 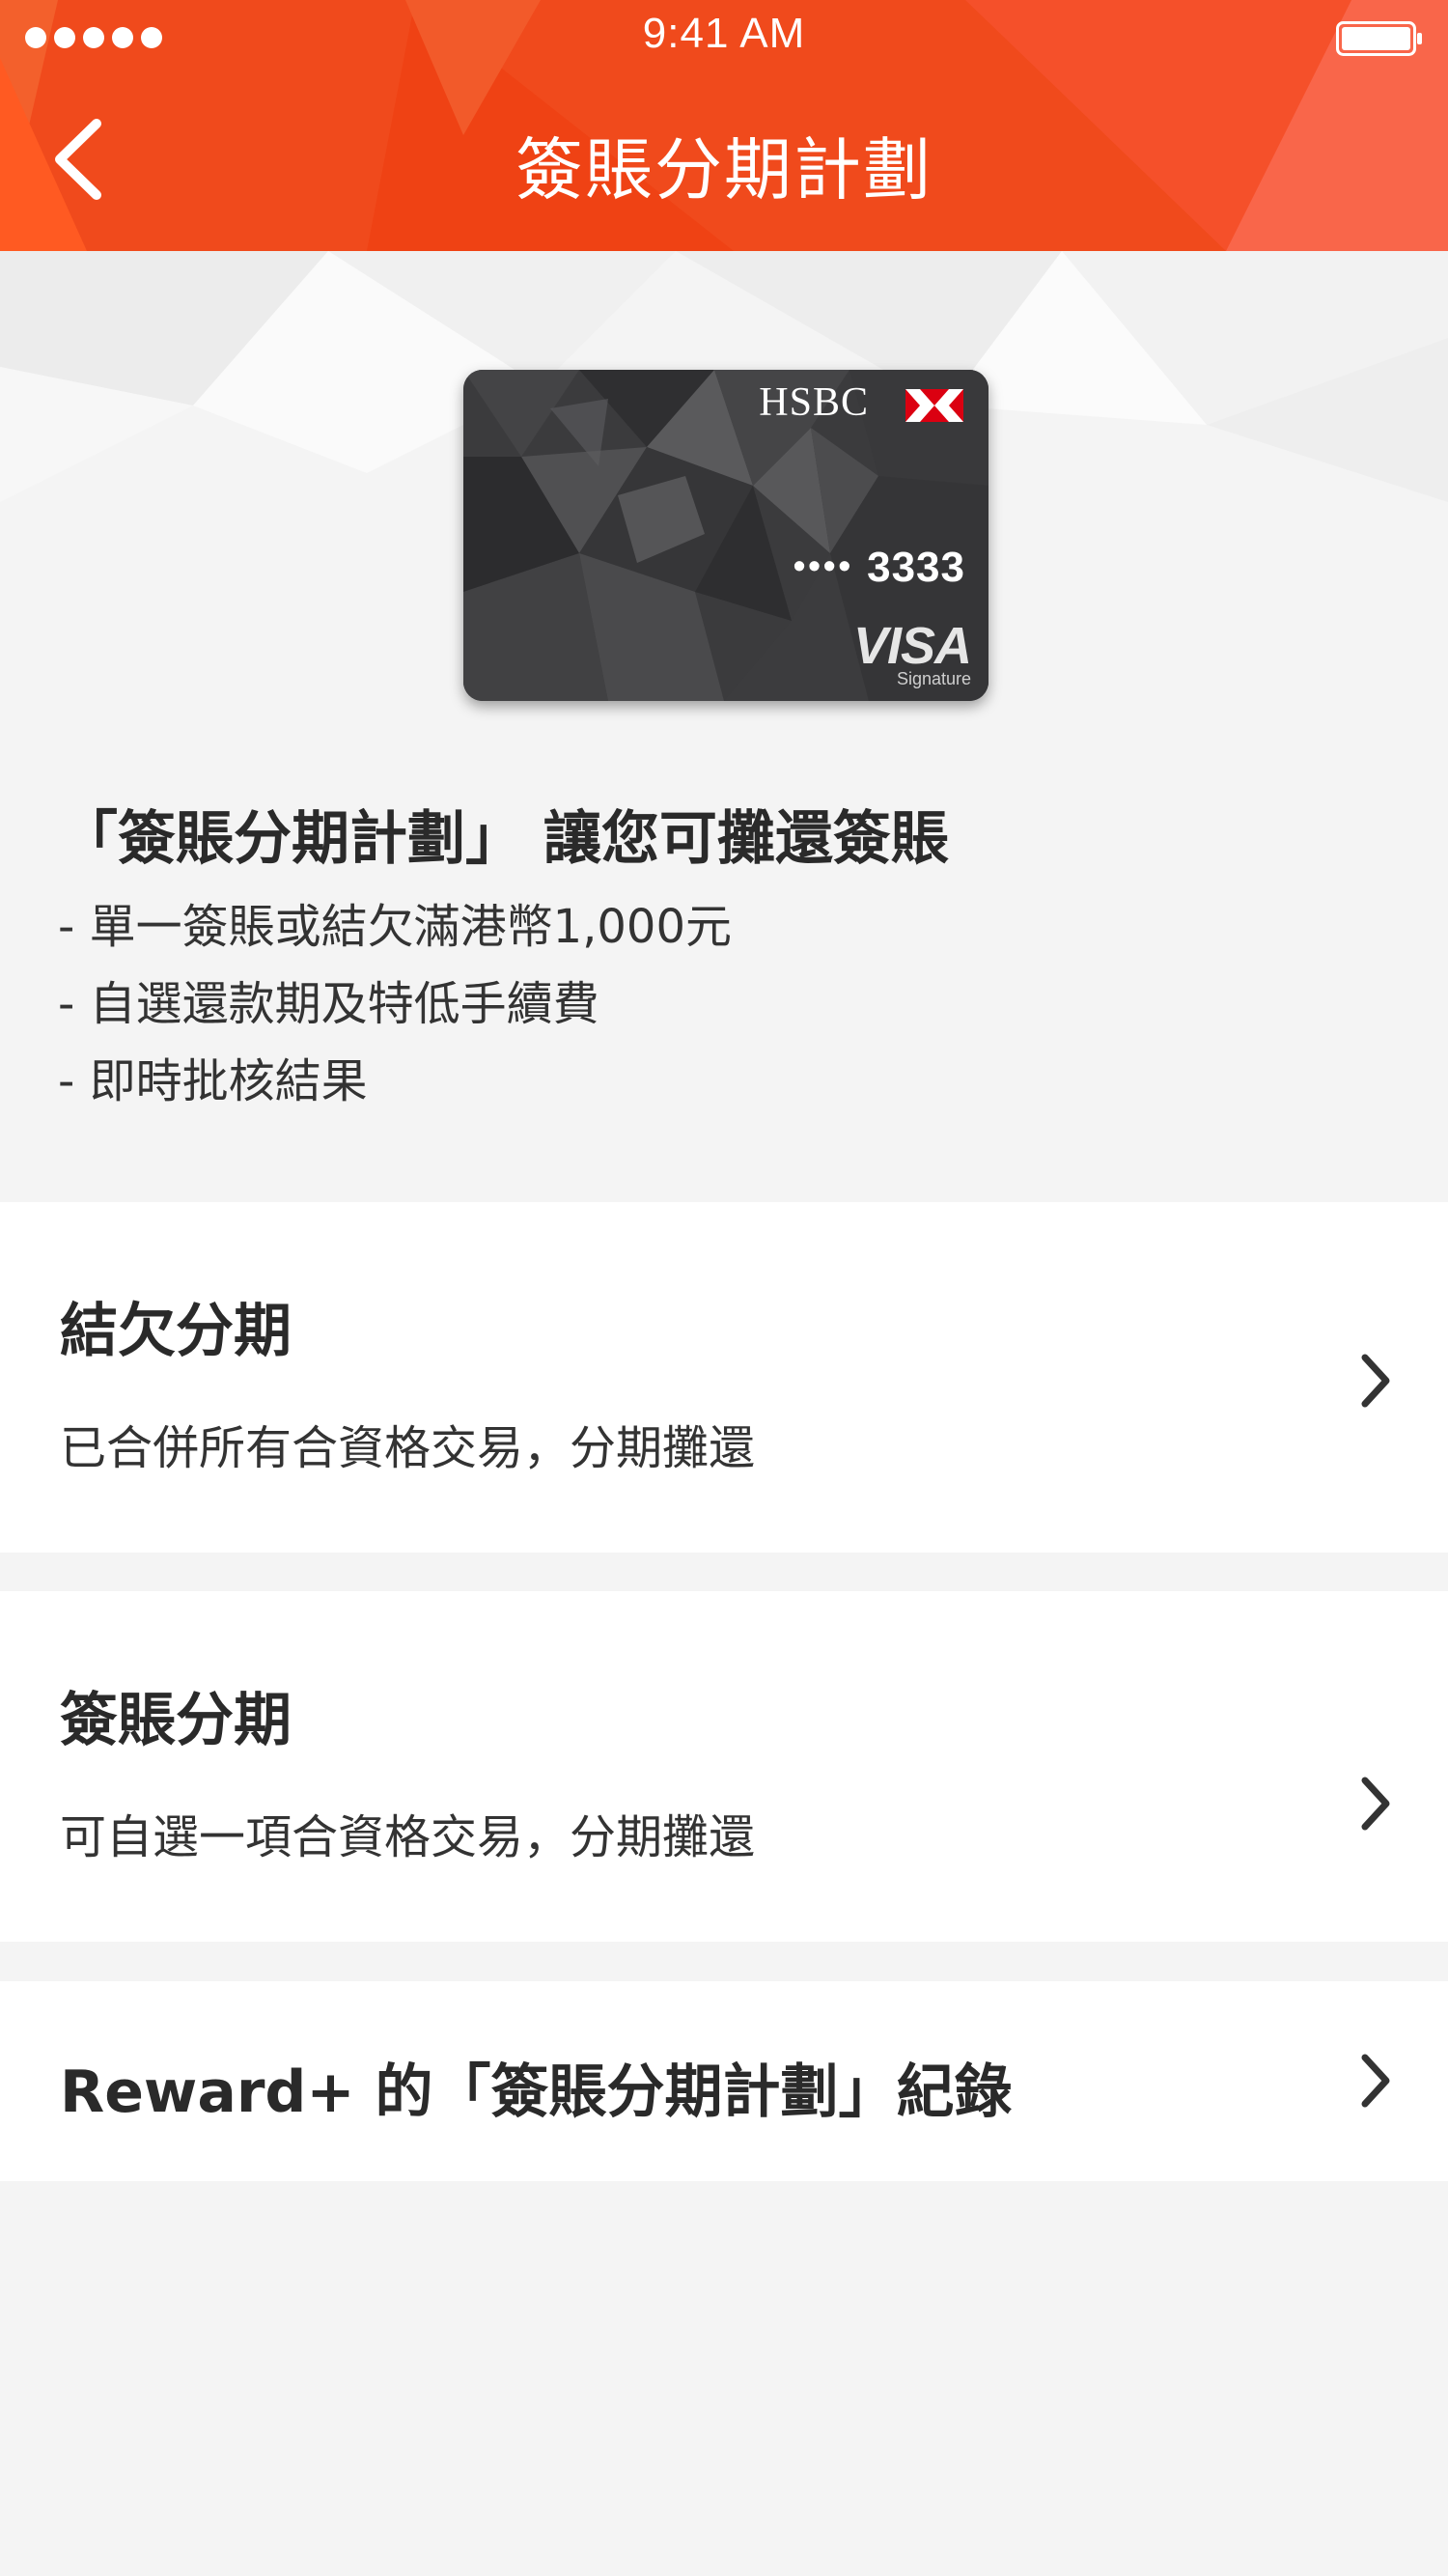 What do you see at coordinates (1379, 39) in the screenshot?
I see `battery-icon` at bounding box center [1379, 39].